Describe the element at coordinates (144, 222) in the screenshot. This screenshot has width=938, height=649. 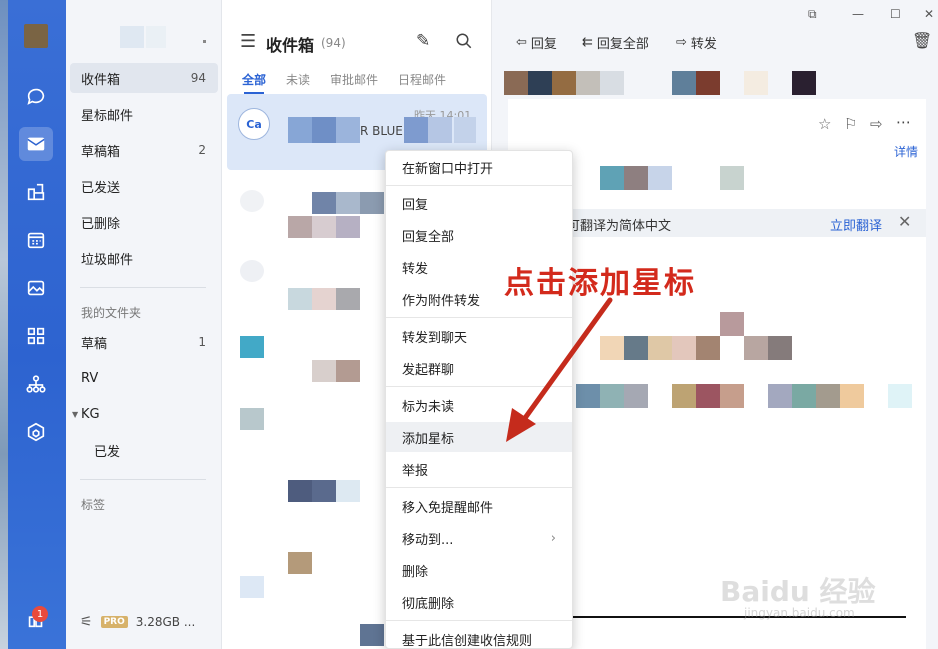
I see `folder-deleted: 已删除` at that location.